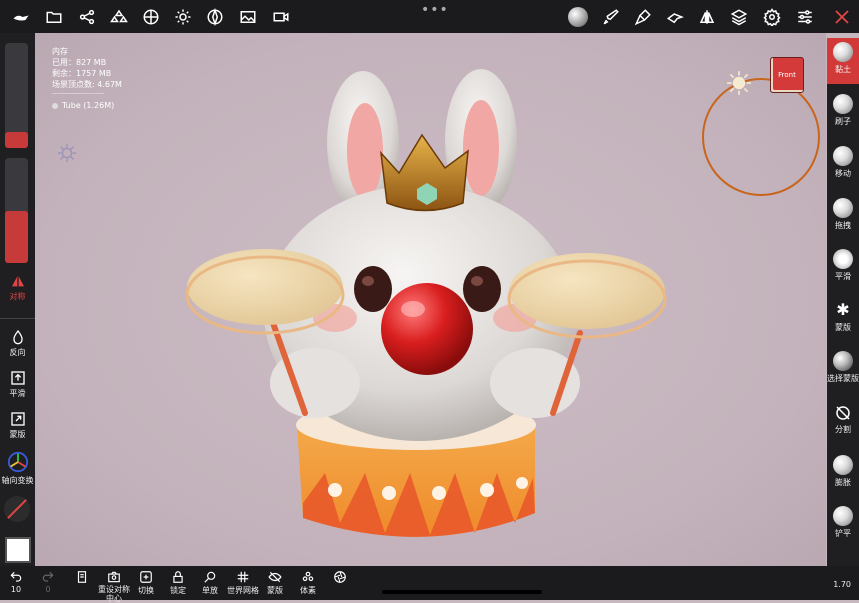  I want to click on smooth-button: 平滑, so click(17, 384).